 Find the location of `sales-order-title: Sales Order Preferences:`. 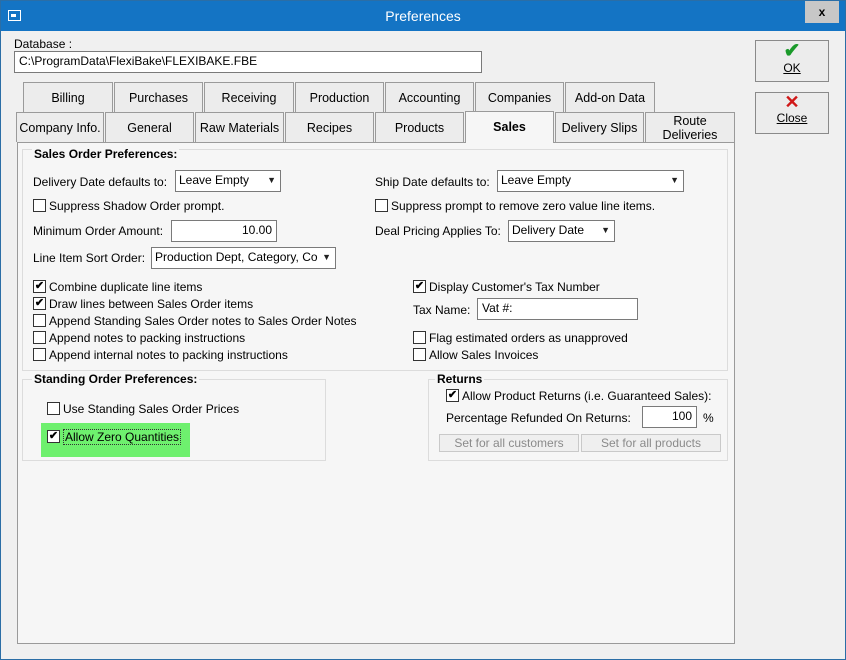

sales-order-title: Sales Order Preferences: is located at coordinates (106, 154).